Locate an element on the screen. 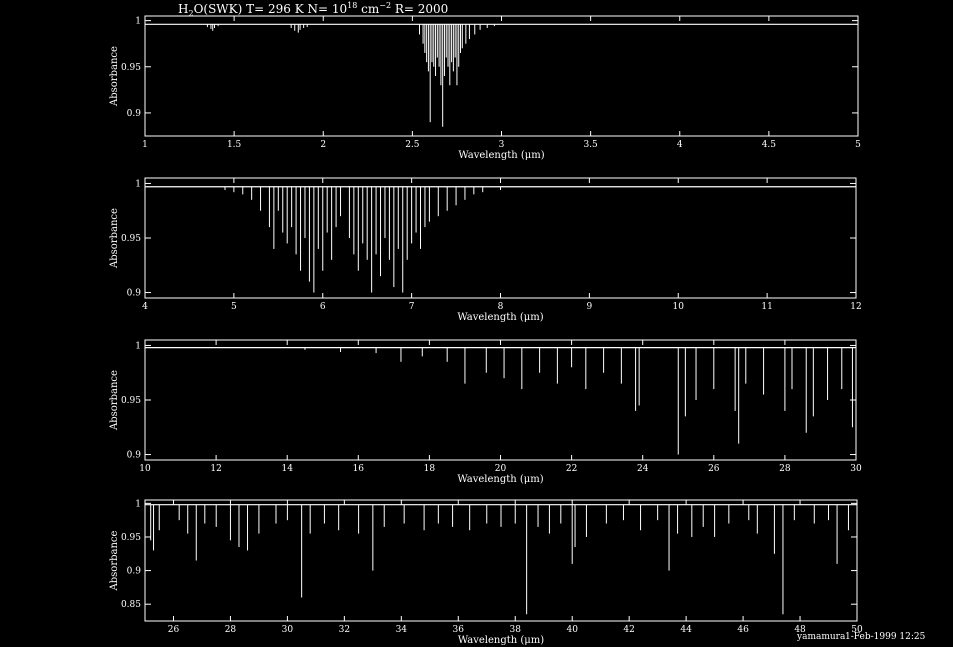 Image resolution: width=953 pixels, height=647 pixels. x-tick-label: 14 is located at coordinates (287, 469).